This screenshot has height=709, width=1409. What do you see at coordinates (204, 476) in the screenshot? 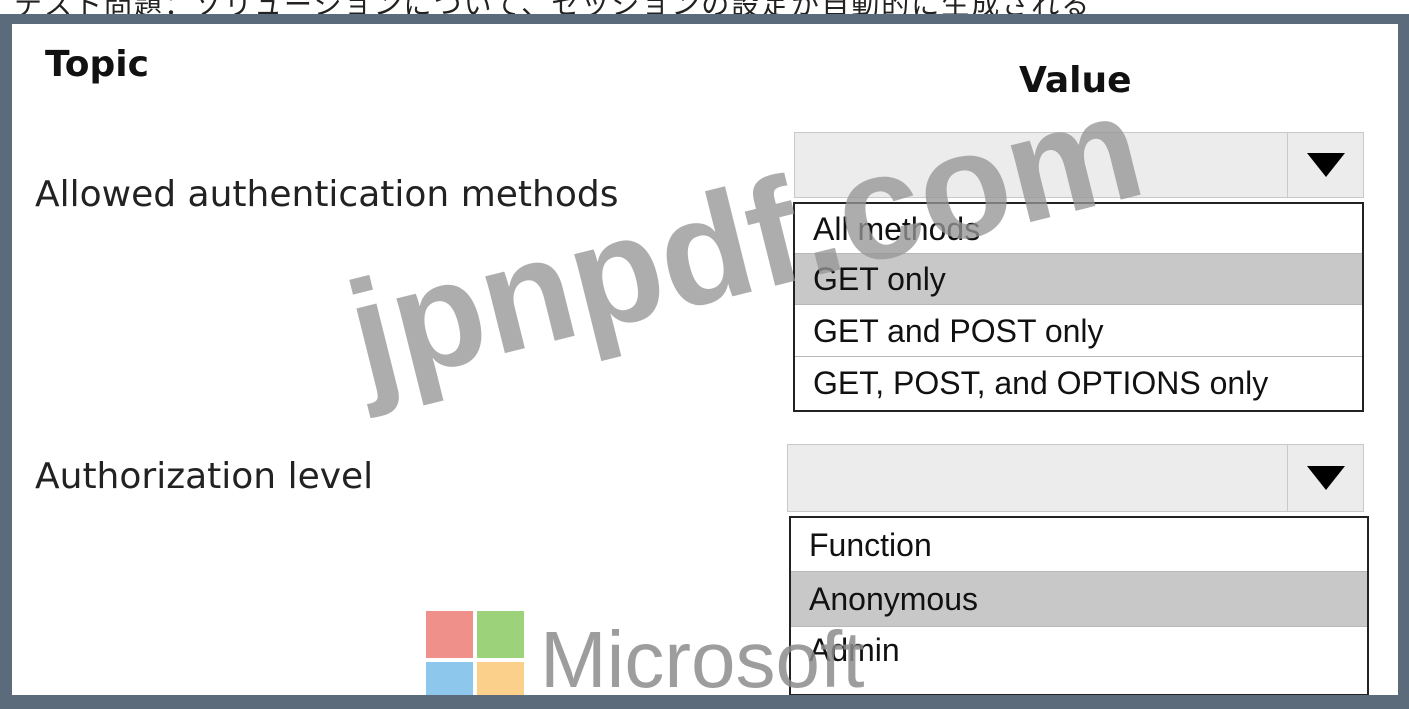
I see `topic-authorization-level: Authorization level` at bounding box center [204, 476].